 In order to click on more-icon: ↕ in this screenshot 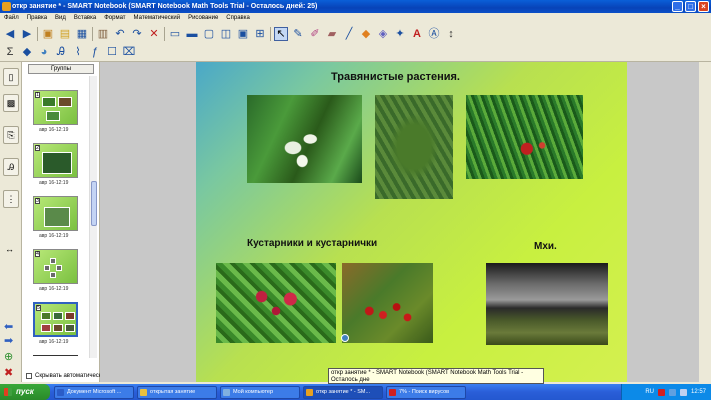, I will do `click(451, 34)`.